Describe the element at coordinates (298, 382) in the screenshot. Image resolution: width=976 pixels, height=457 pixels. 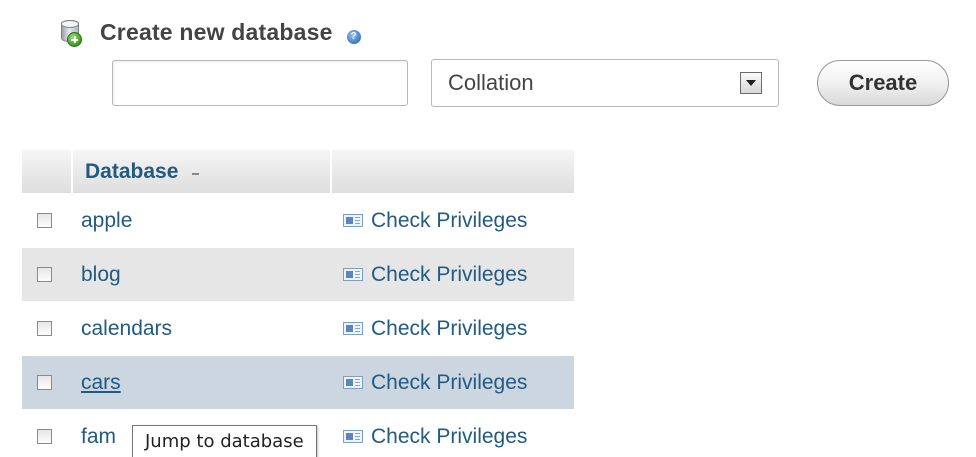
I see `table-row: cars Check Privileges` at that location.